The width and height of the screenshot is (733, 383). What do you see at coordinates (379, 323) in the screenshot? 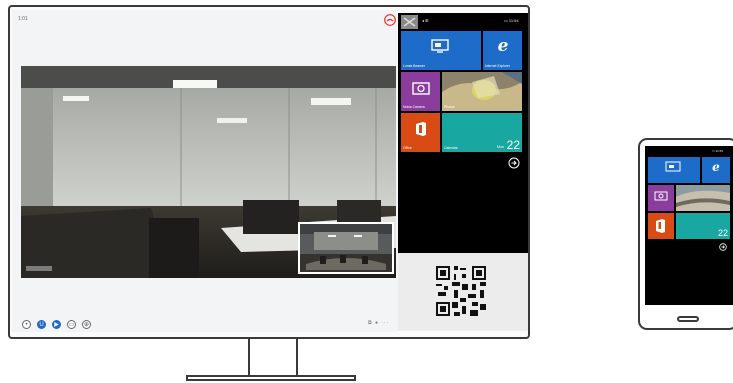
I see `status-icons: ⧉ ● ···` at bounding box center [379, 323].